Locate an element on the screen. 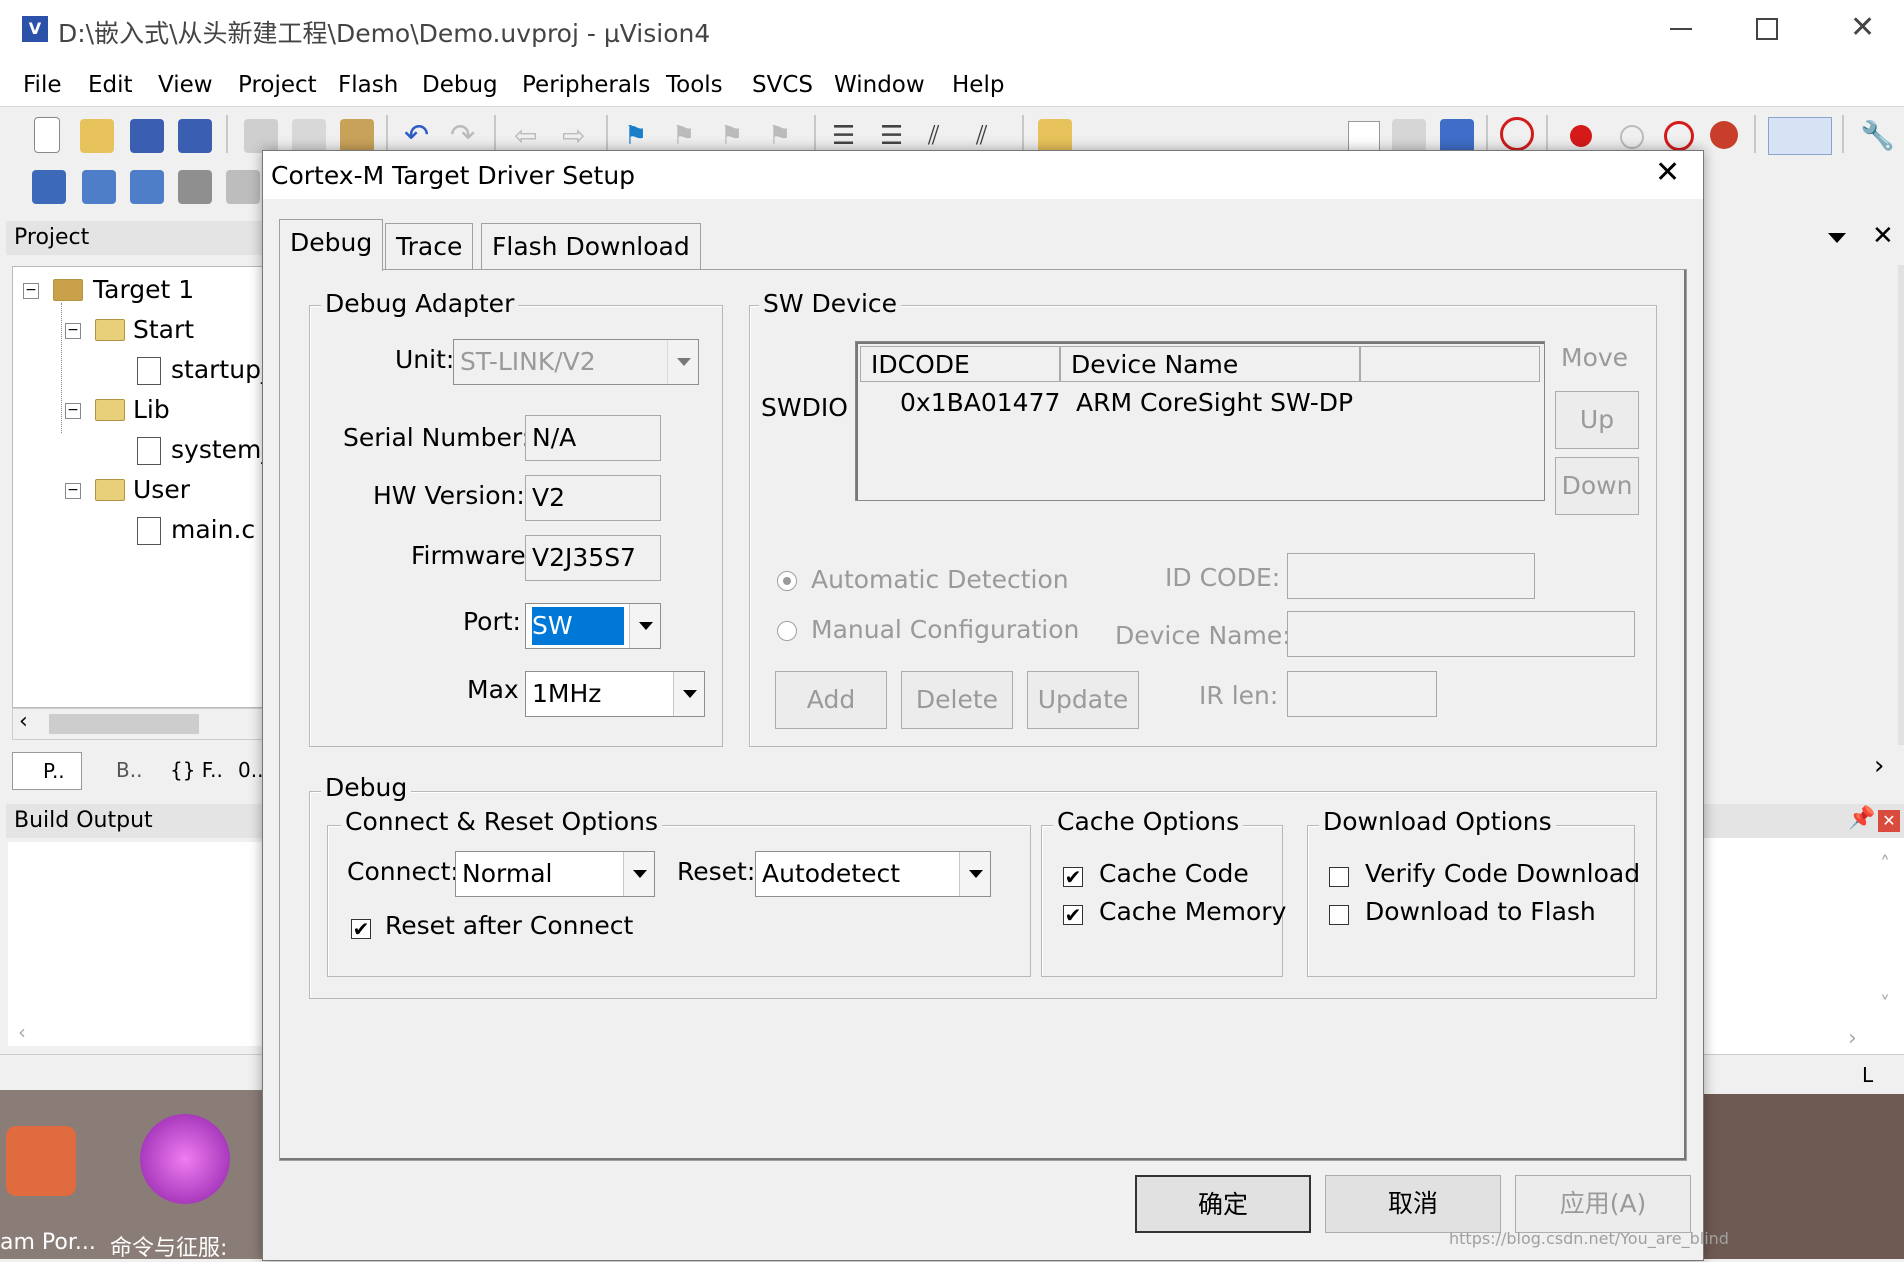 This screenshot has height=1262, width=1904. undo-icon: ↶ is located at coordinates (421, 136).